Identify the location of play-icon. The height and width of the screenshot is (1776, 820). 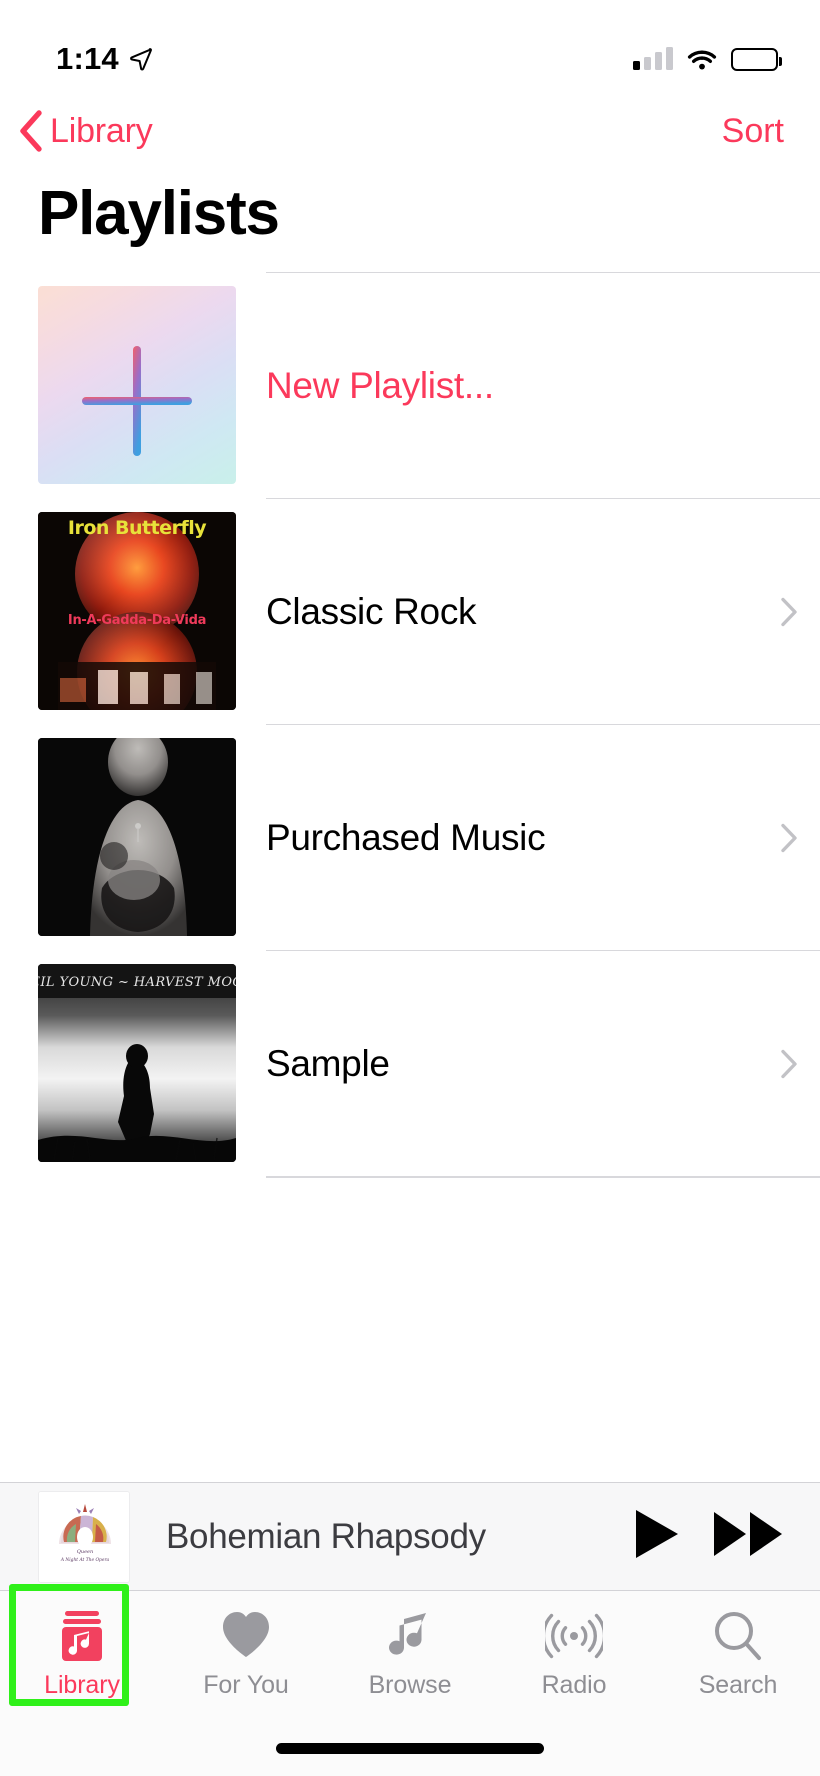
(657, 1534).